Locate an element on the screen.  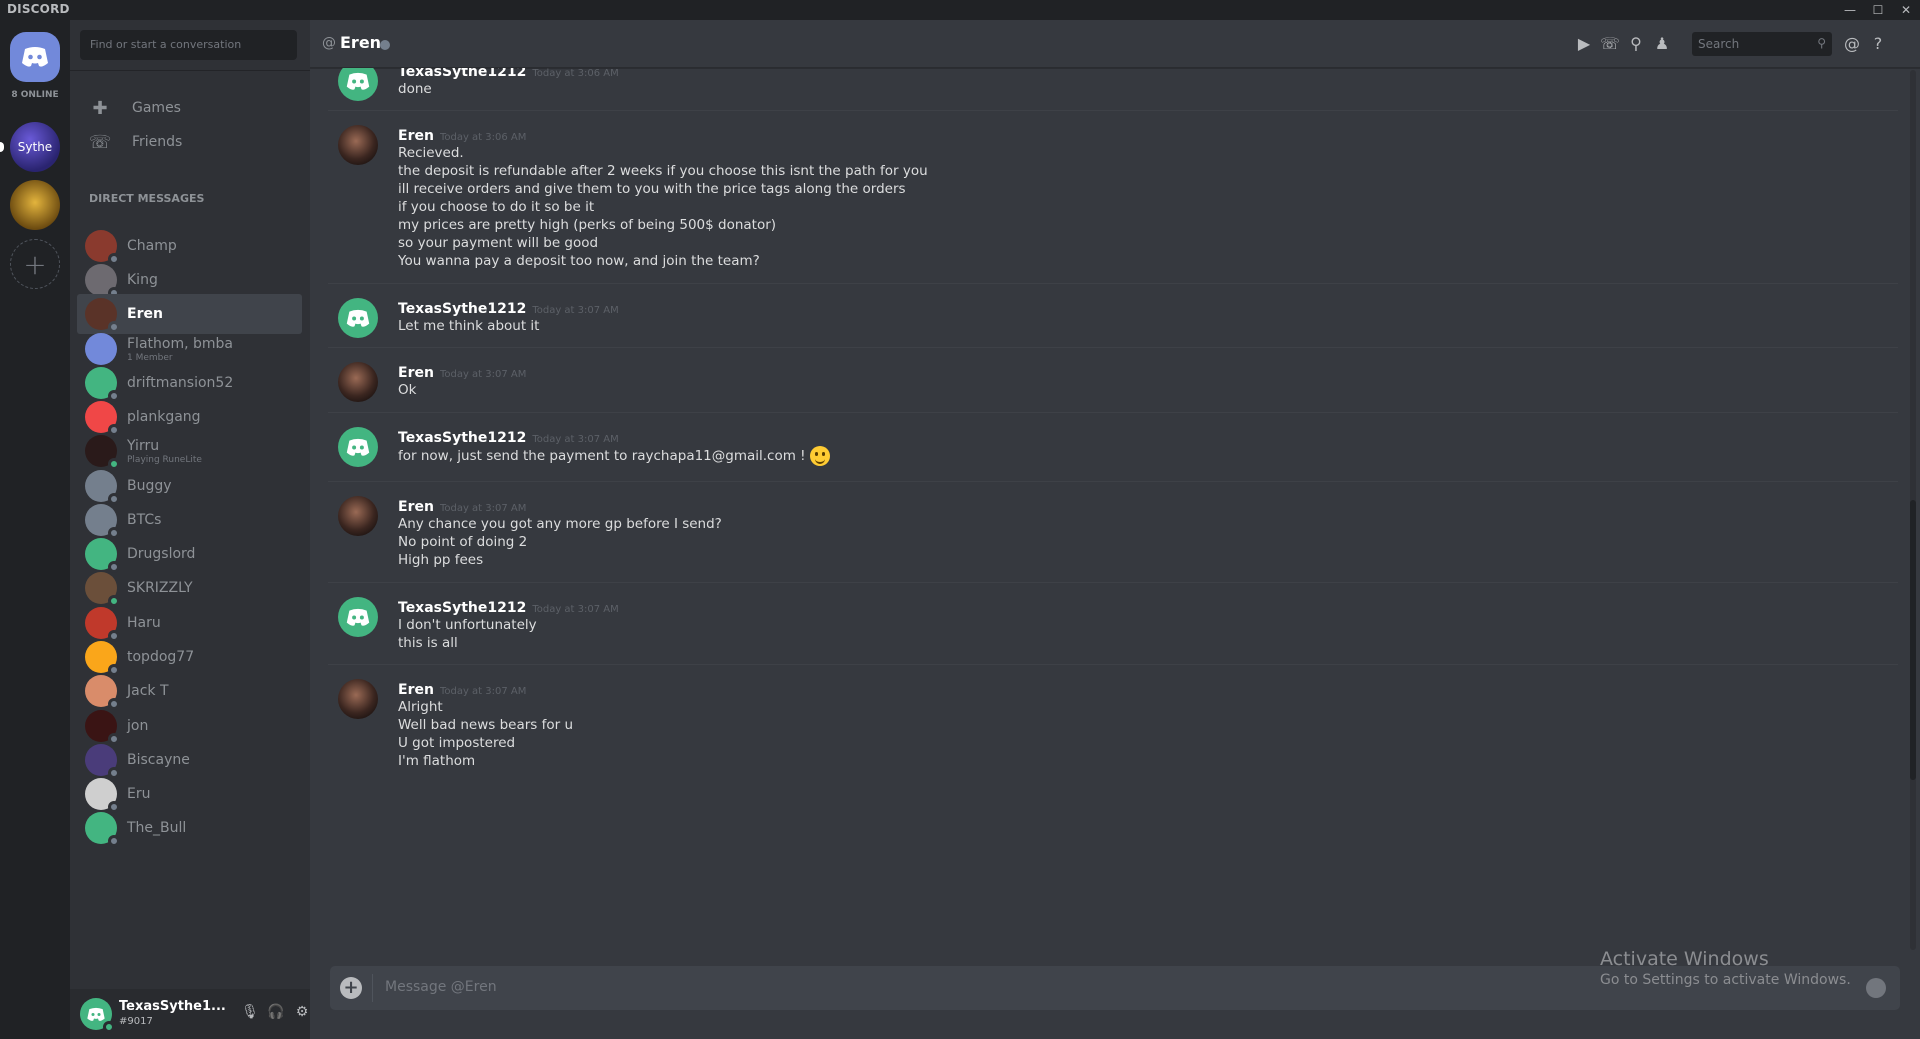
divider is located at coordinates (372, 988).